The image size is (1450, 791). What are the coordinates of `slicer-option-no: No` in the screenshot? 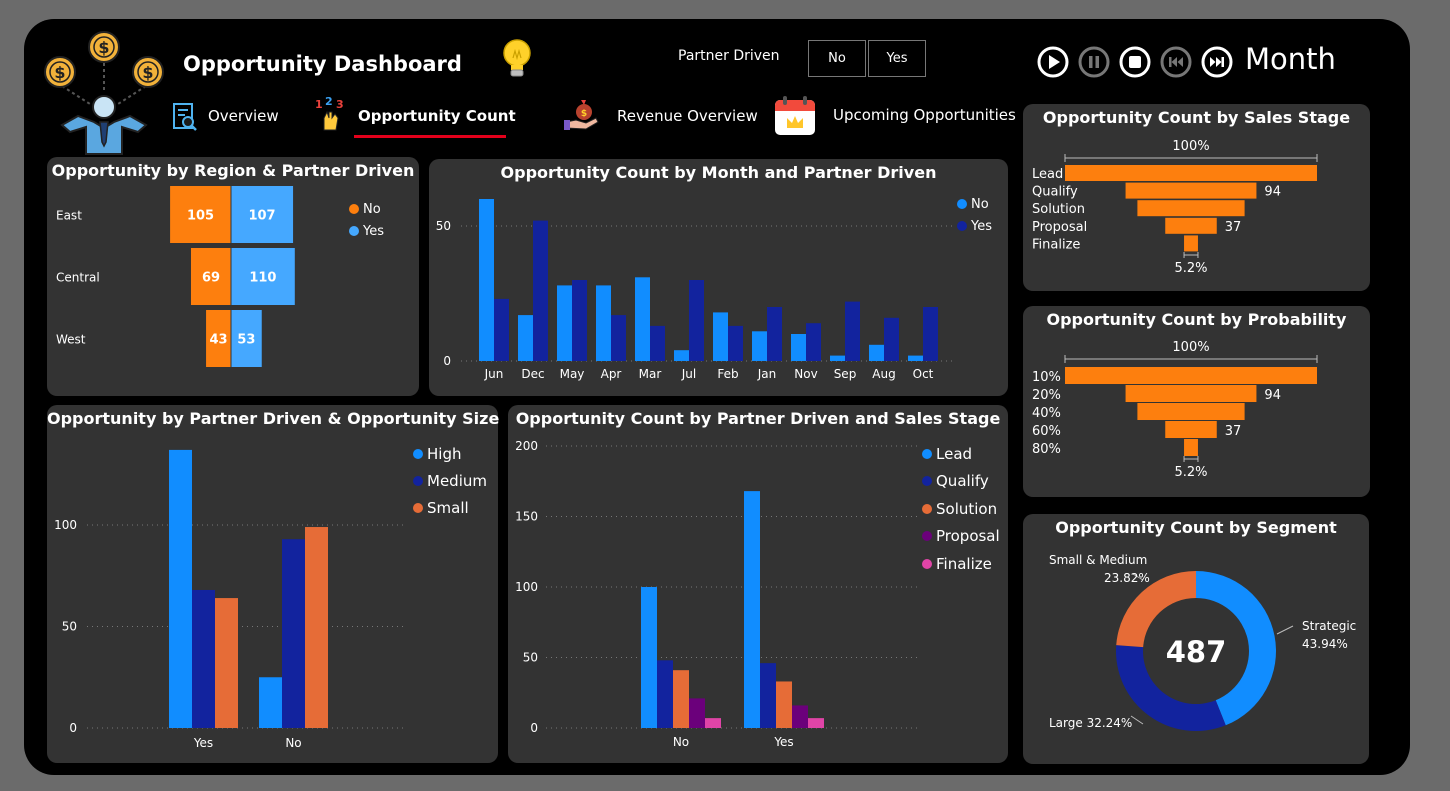 It's located at (837, 58).